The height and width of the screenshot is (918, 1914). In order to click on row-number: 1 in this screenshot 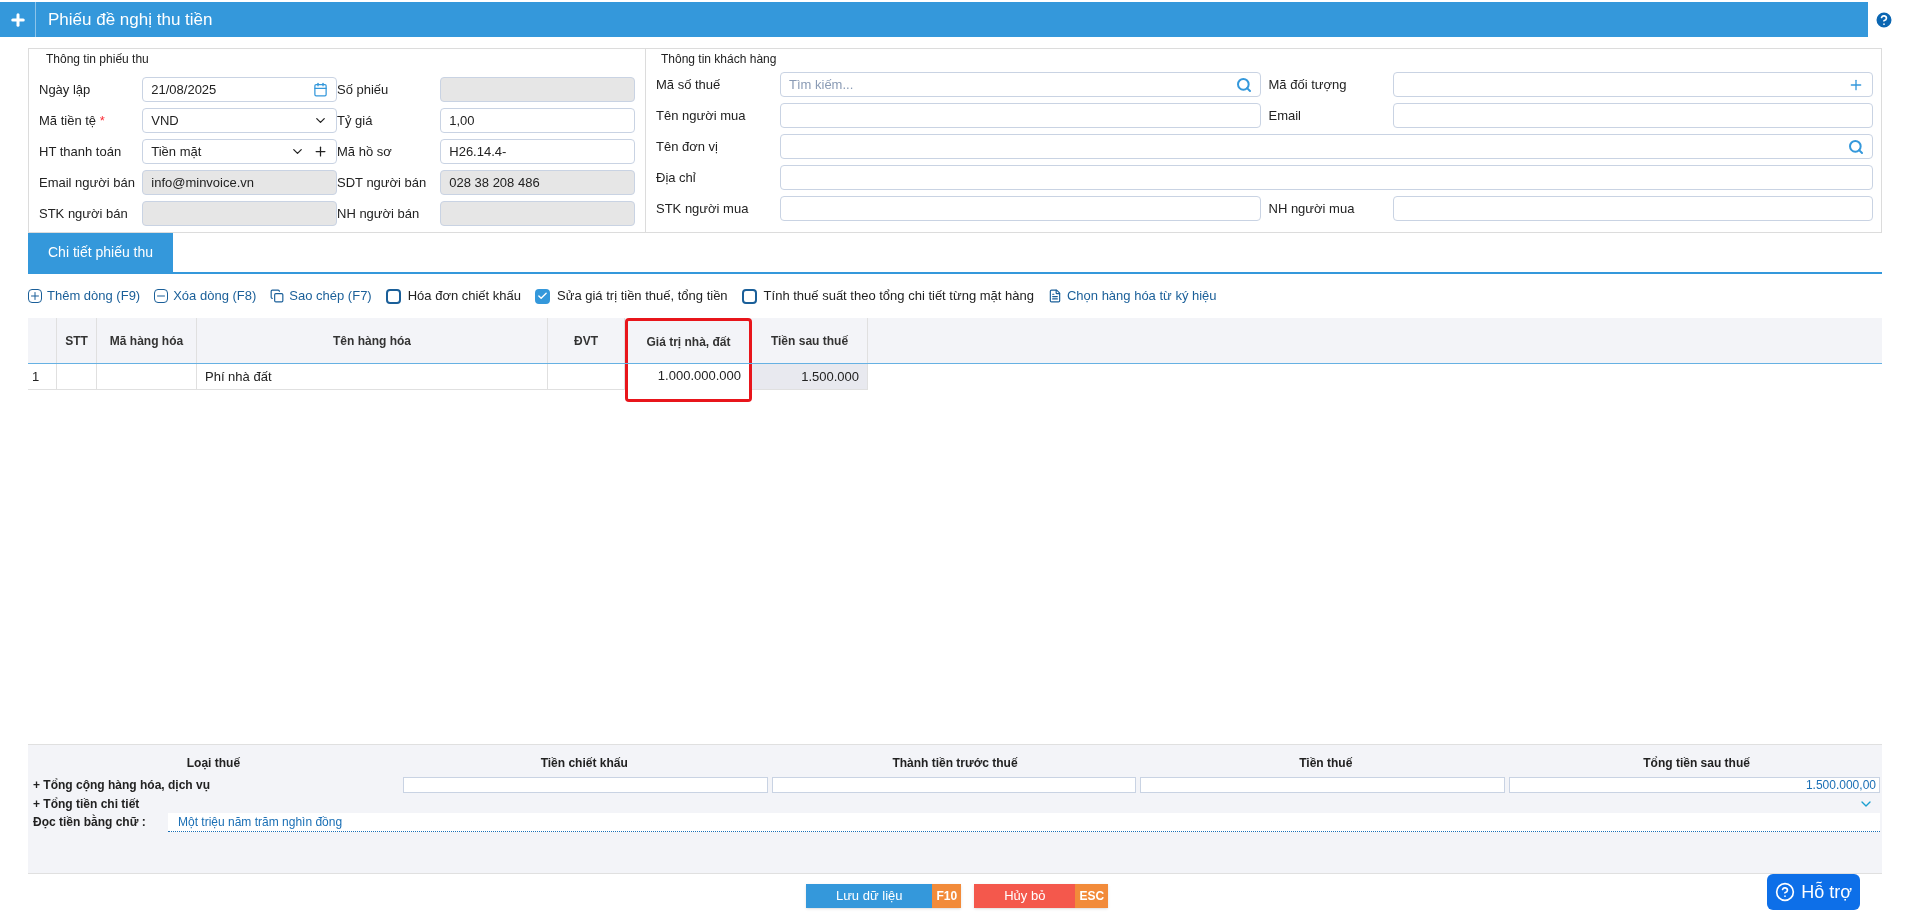, I will do `click(42, 377)`.